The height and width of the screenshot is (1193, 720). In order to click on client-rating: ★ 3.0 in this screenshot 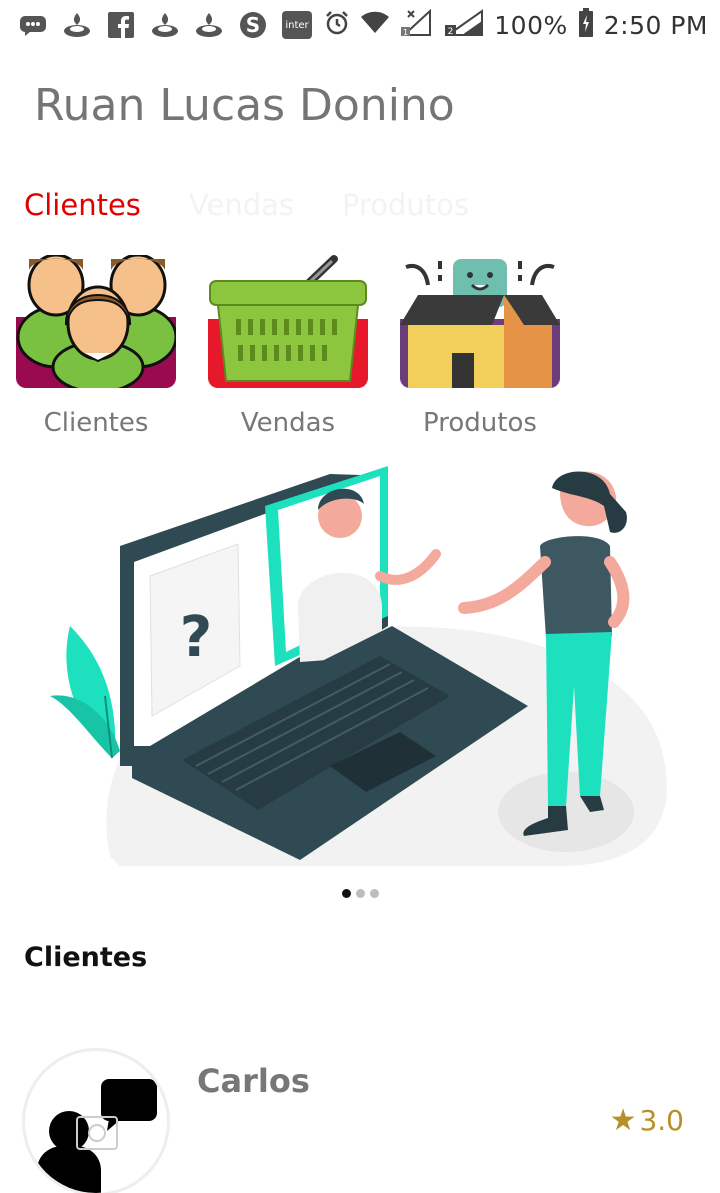, I will do `click(647, 1120)`.